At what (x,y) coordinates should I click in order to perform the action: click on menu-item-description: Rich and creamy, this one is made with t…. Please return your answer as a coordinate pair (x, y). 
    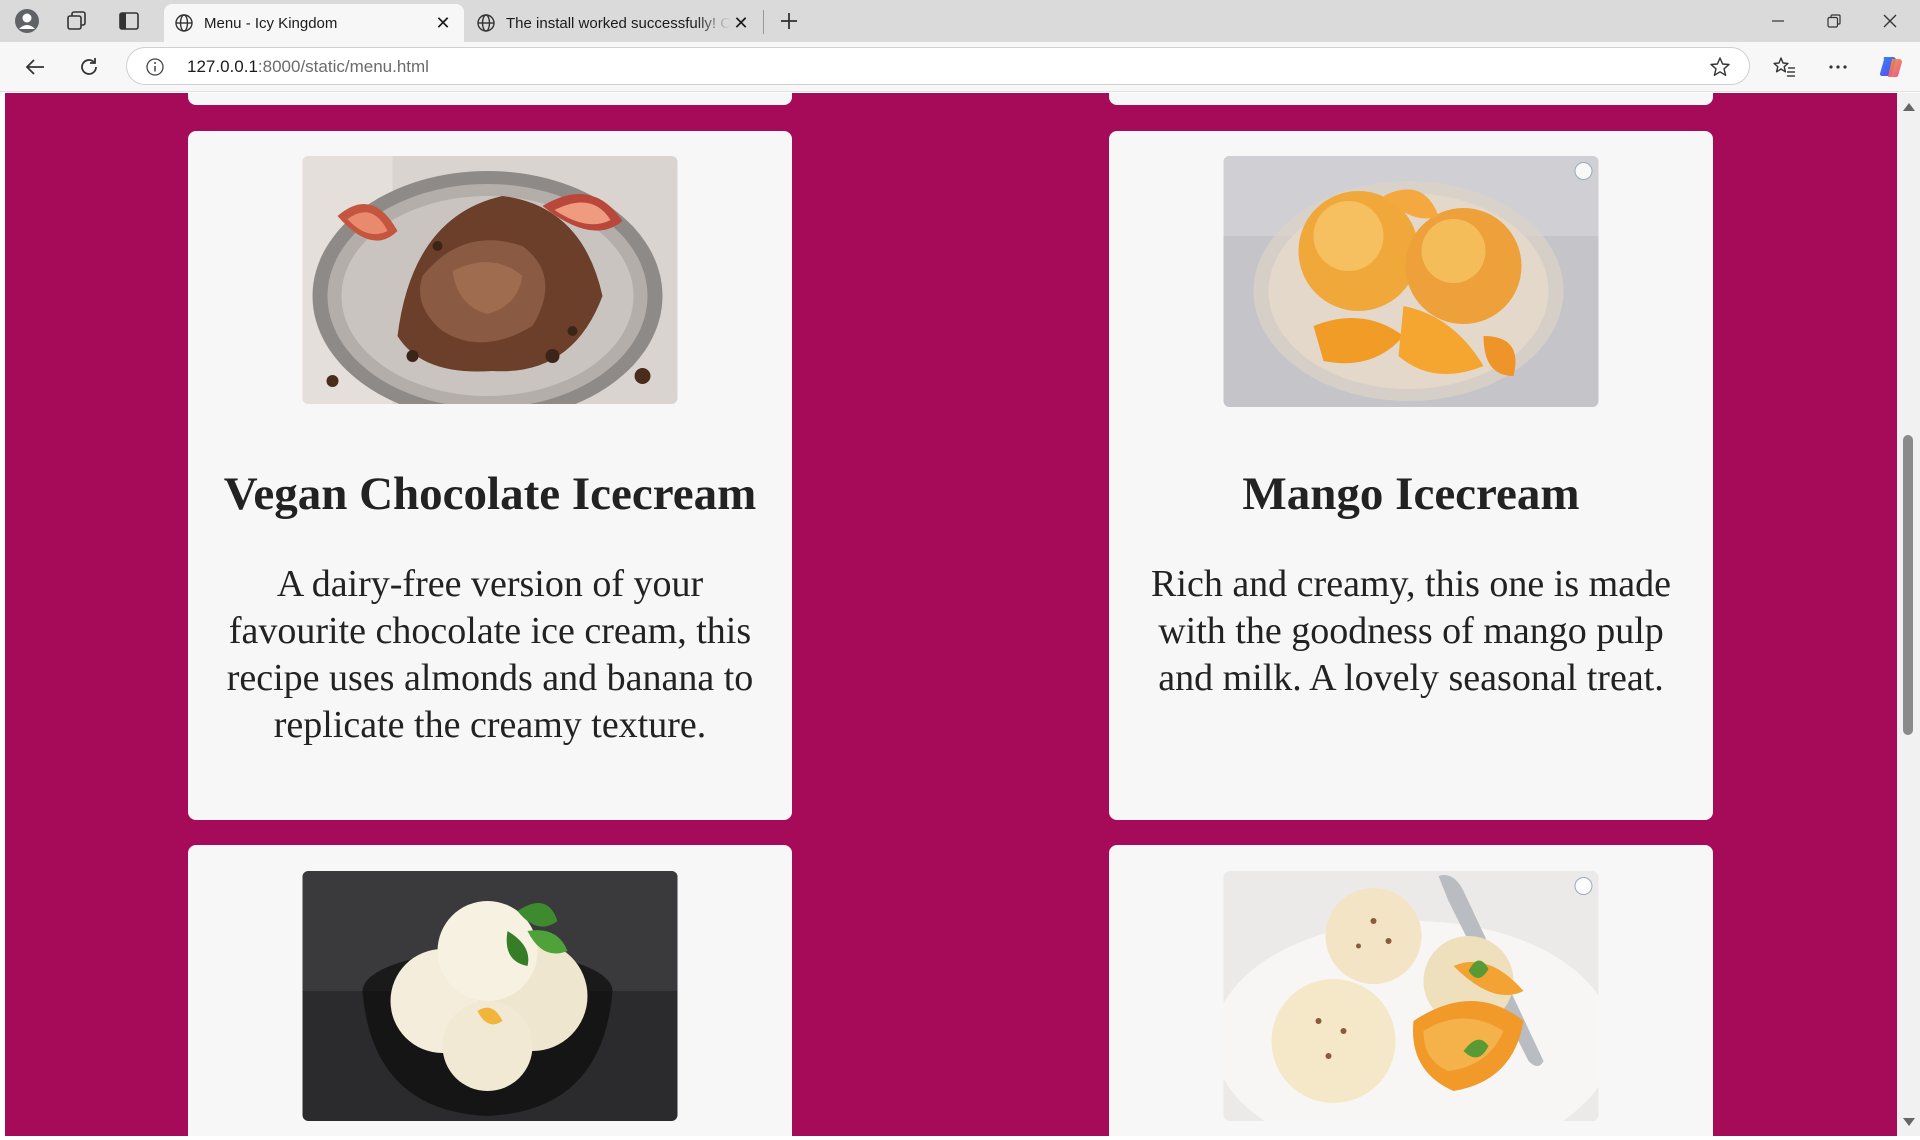
    Looking at the image, I should click on (1411, 631).